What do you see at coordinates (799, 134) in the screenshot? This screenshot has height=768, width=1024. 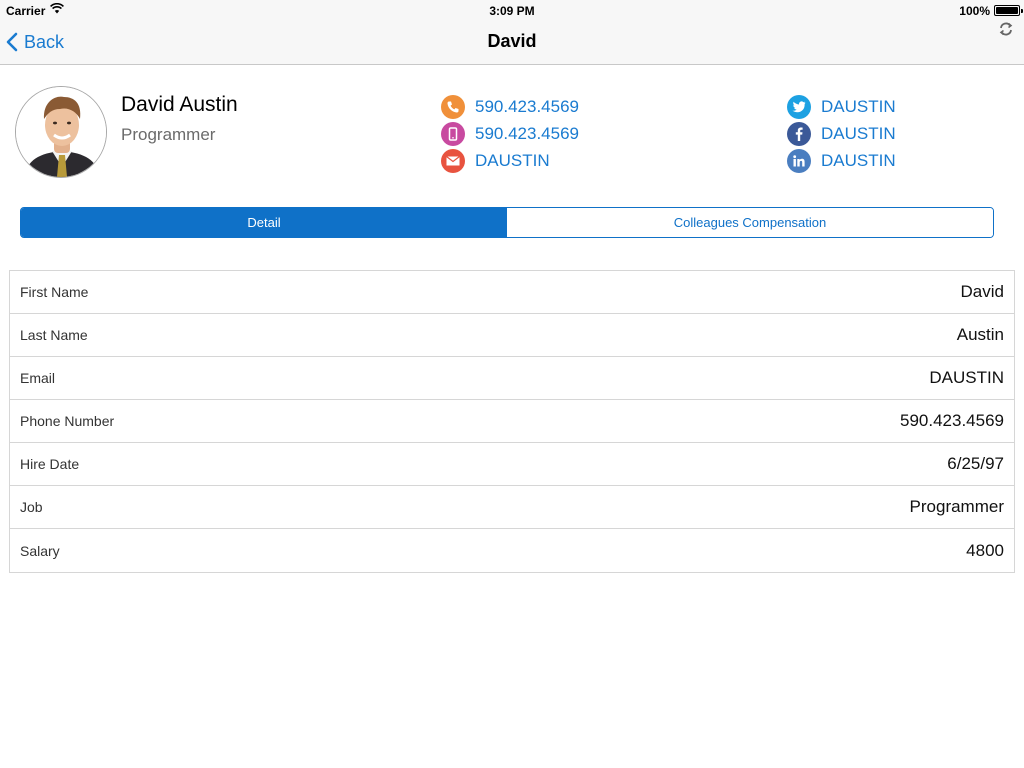 I see `facebook-icon` at bounding box center [799, 134].